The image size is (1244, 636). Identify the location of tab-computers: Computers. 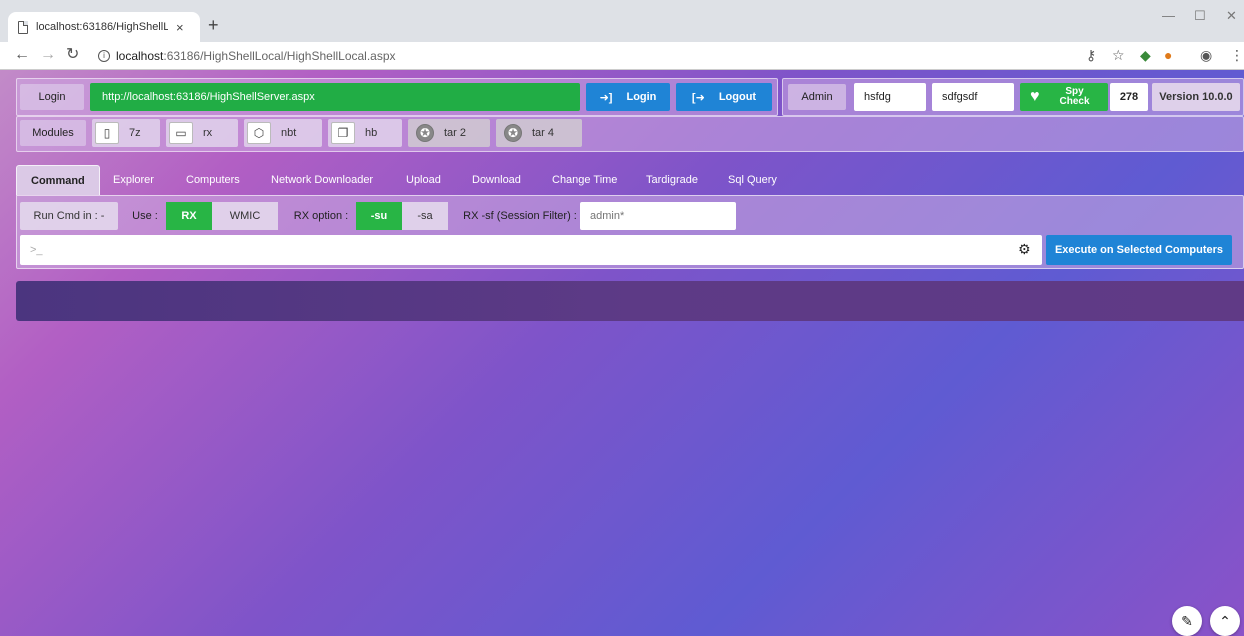
(213, 180).